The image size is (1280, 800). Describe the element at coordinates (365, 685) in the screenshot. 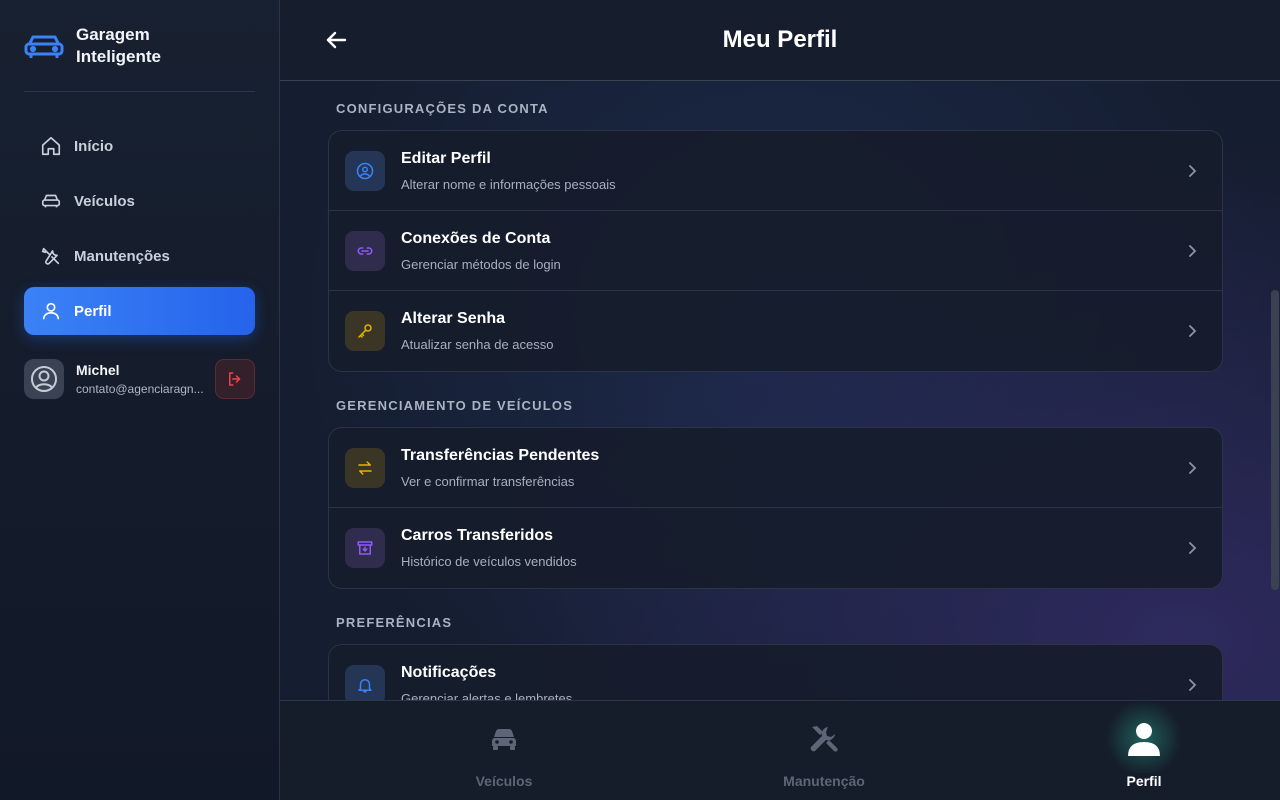

I see `bell-icon` at that location.